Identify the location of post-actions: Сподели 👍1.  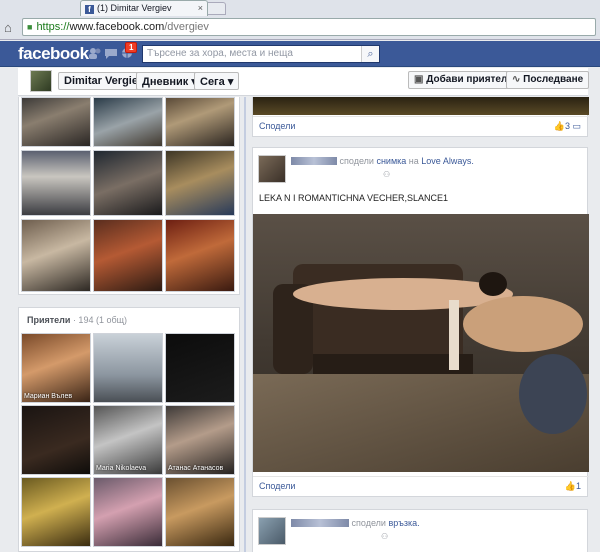
(421, 486).